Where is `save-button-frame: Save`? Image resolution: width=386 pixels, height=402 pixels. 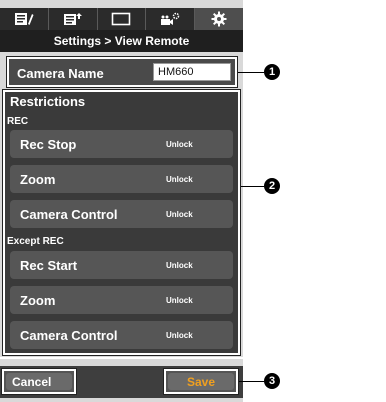
save-button-frame: Save is located at coordinates (201, 381).